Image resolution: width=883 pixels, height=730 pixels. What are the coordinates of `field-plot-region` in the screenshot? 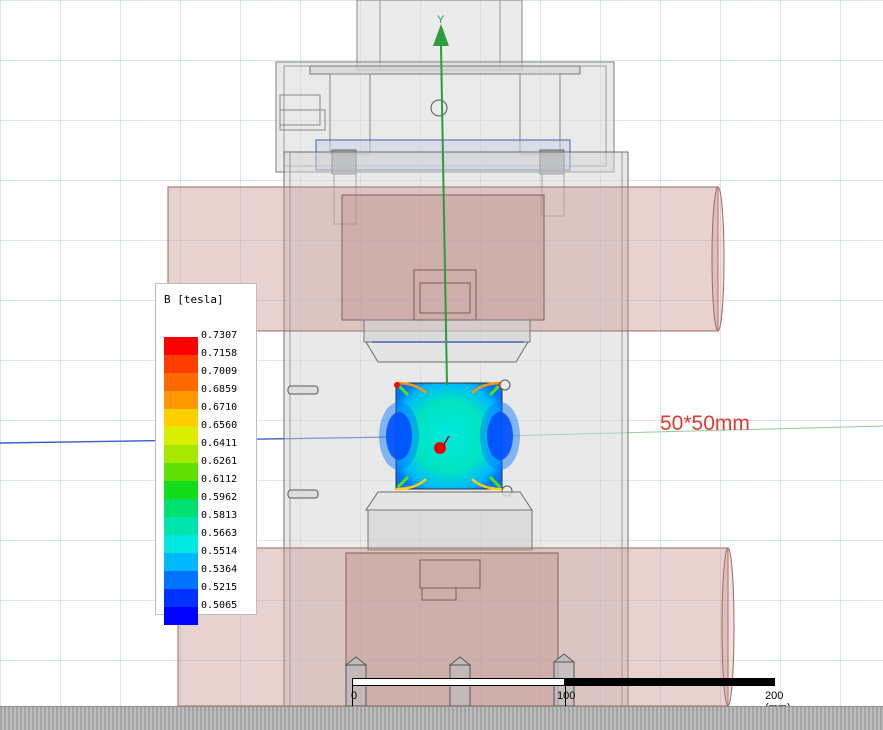 It's located at (449, 436).